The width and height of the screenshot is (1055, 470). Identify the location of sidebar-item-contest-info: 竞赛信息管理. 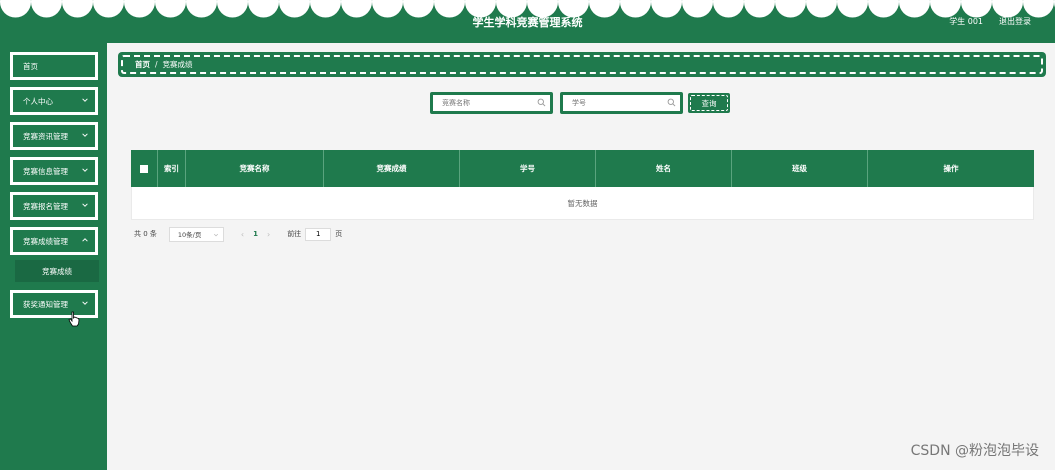
(54, 171).